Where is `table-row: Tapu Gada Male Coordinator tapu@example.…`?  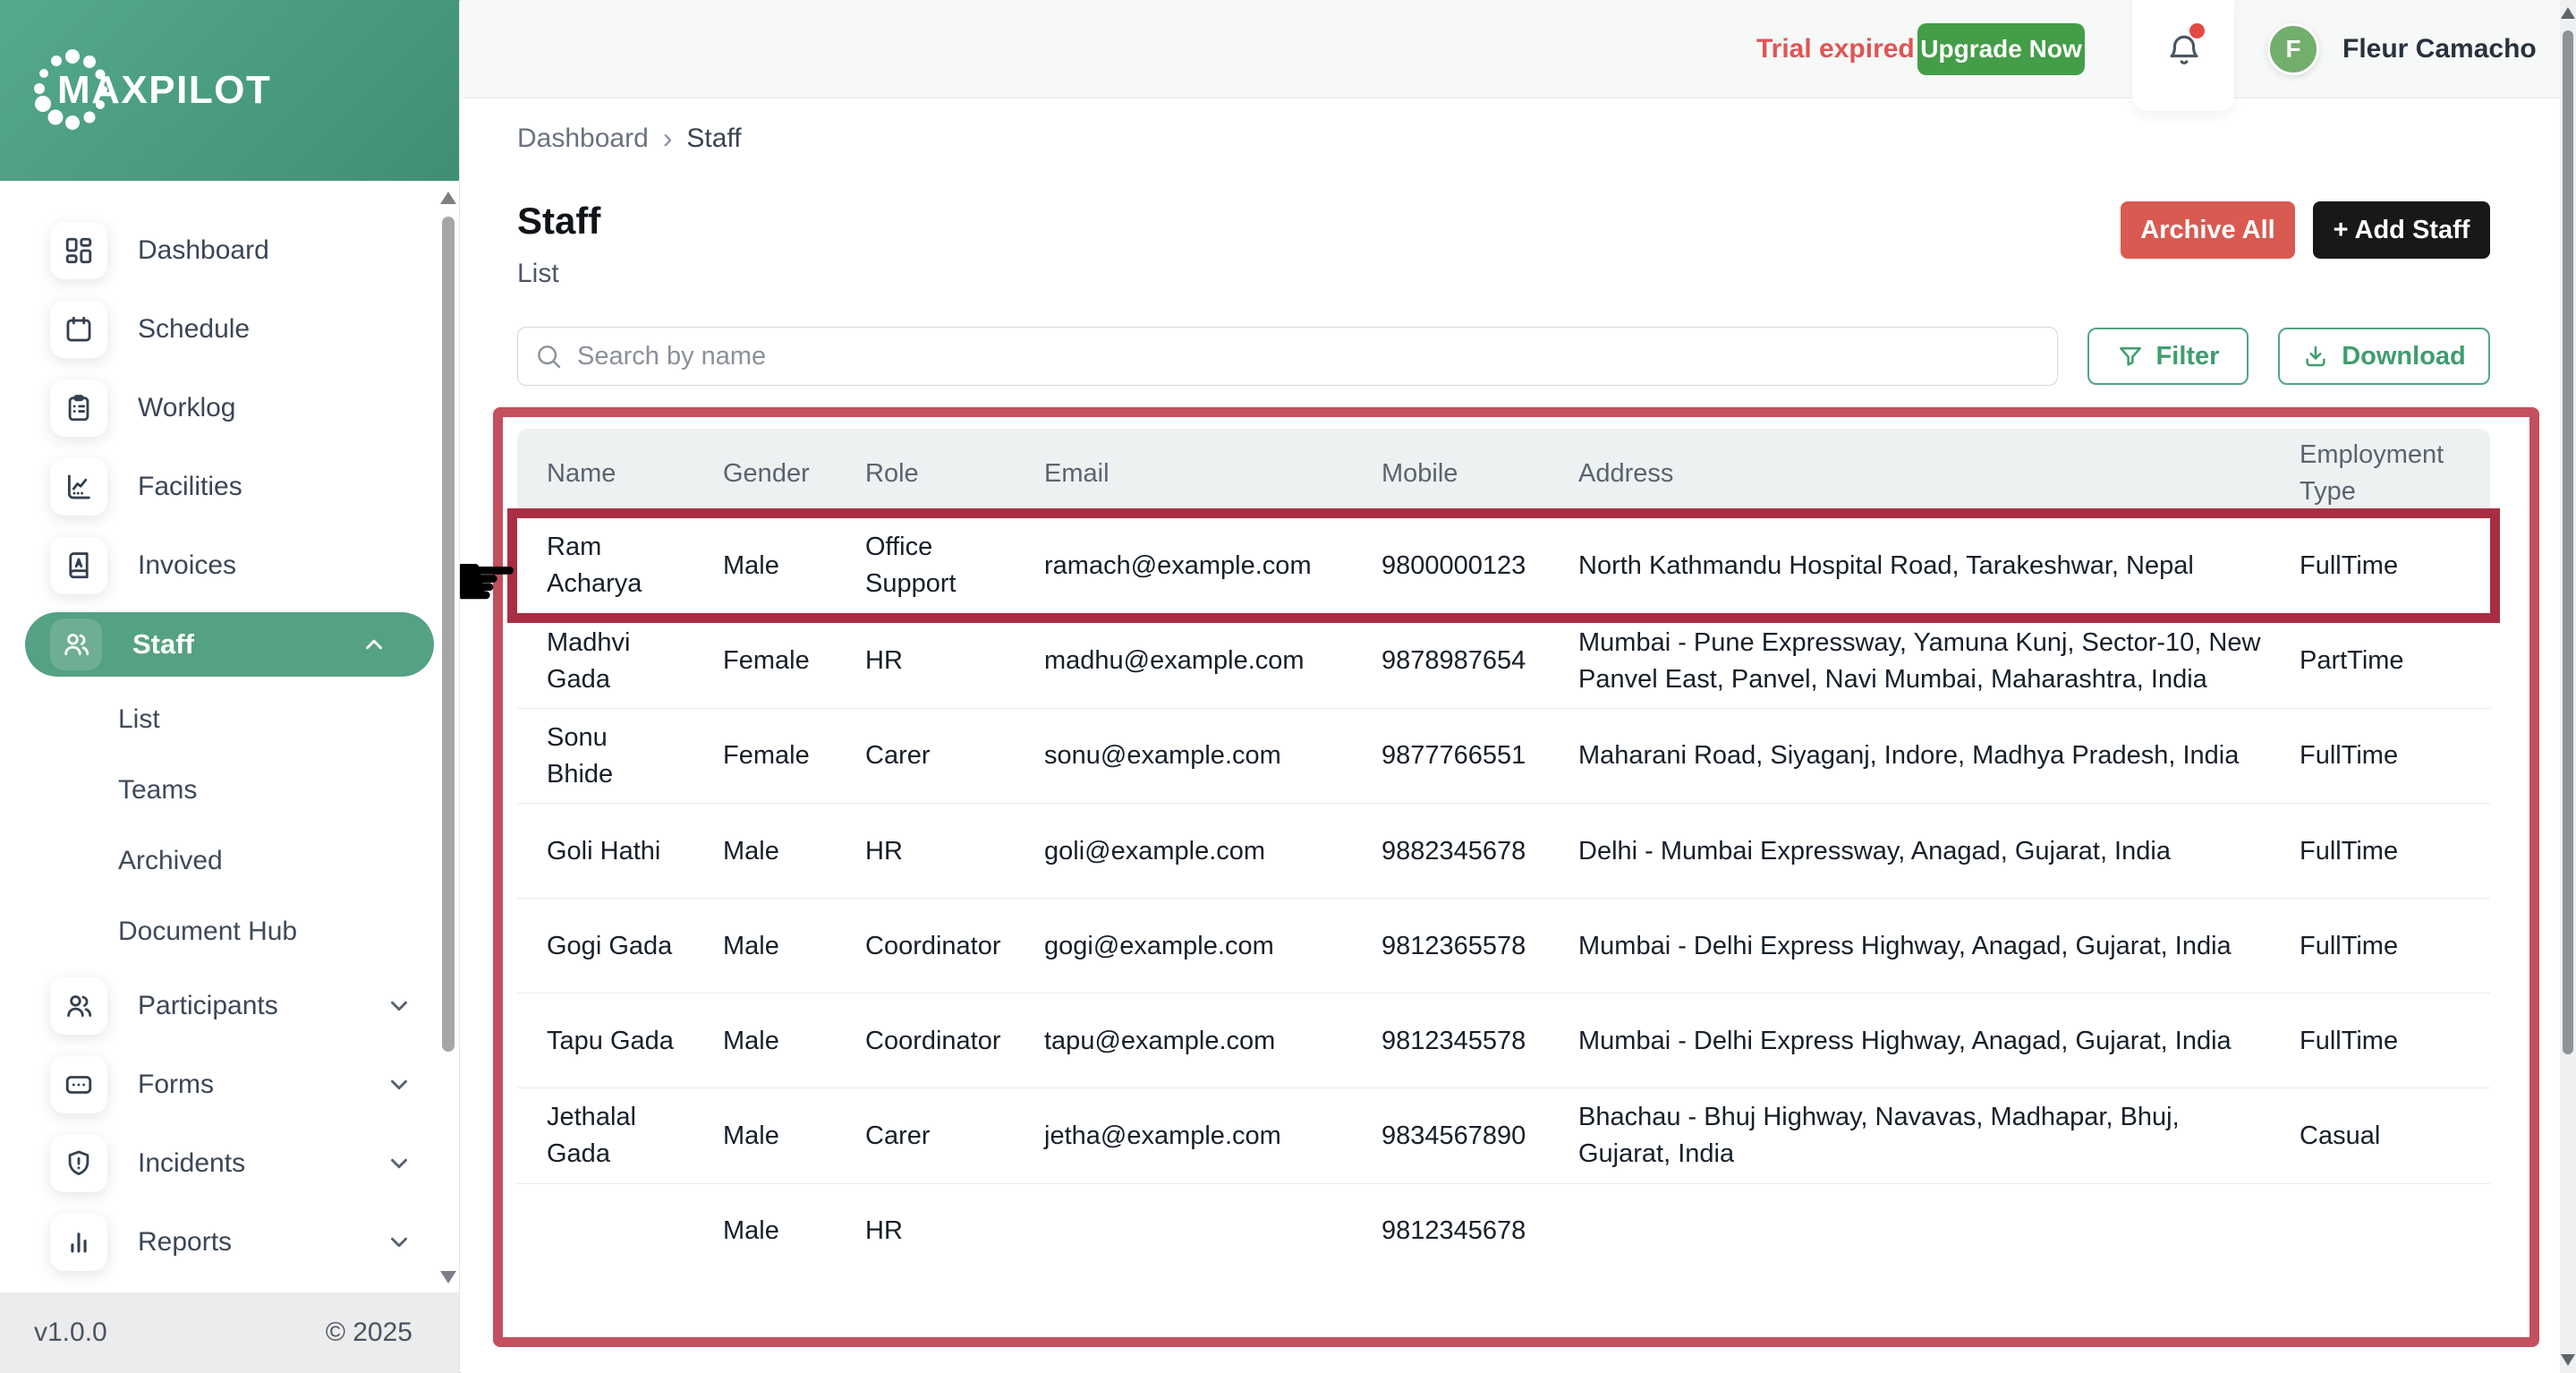
table-row: Tapu Gada Male Coordinator tapu@example.… is located at coordinates (1503, 1040).